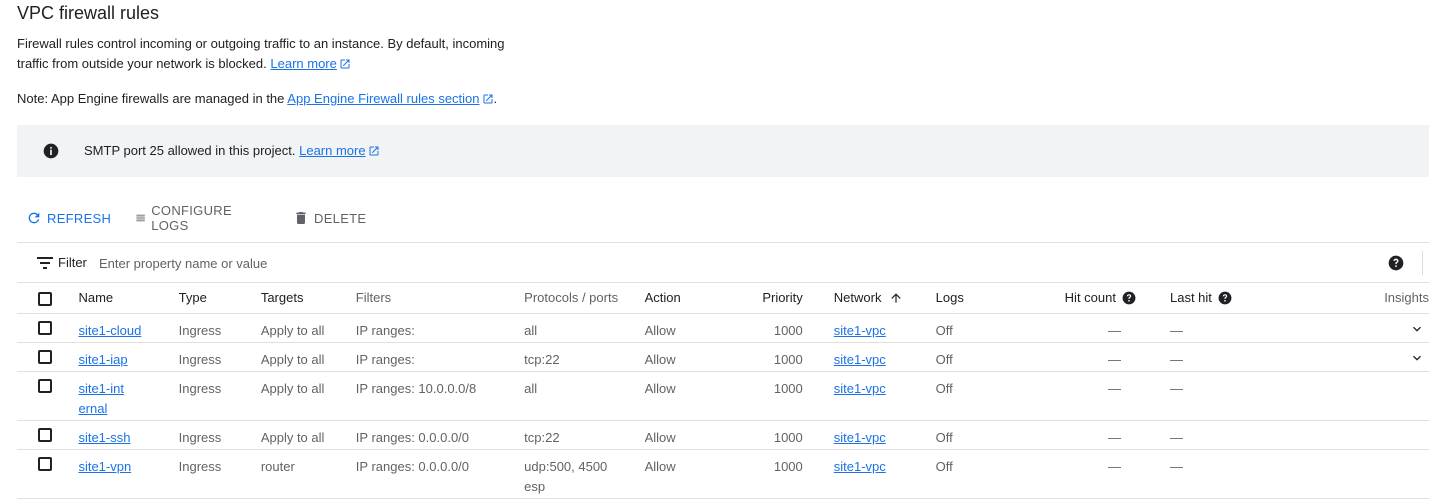 This screenshot has height=501, width=1429. What do you see at coordinates (109, 330) in the screenshot?
I see `rule-name-link: site1-cloud` at bounding box center [109, 330].